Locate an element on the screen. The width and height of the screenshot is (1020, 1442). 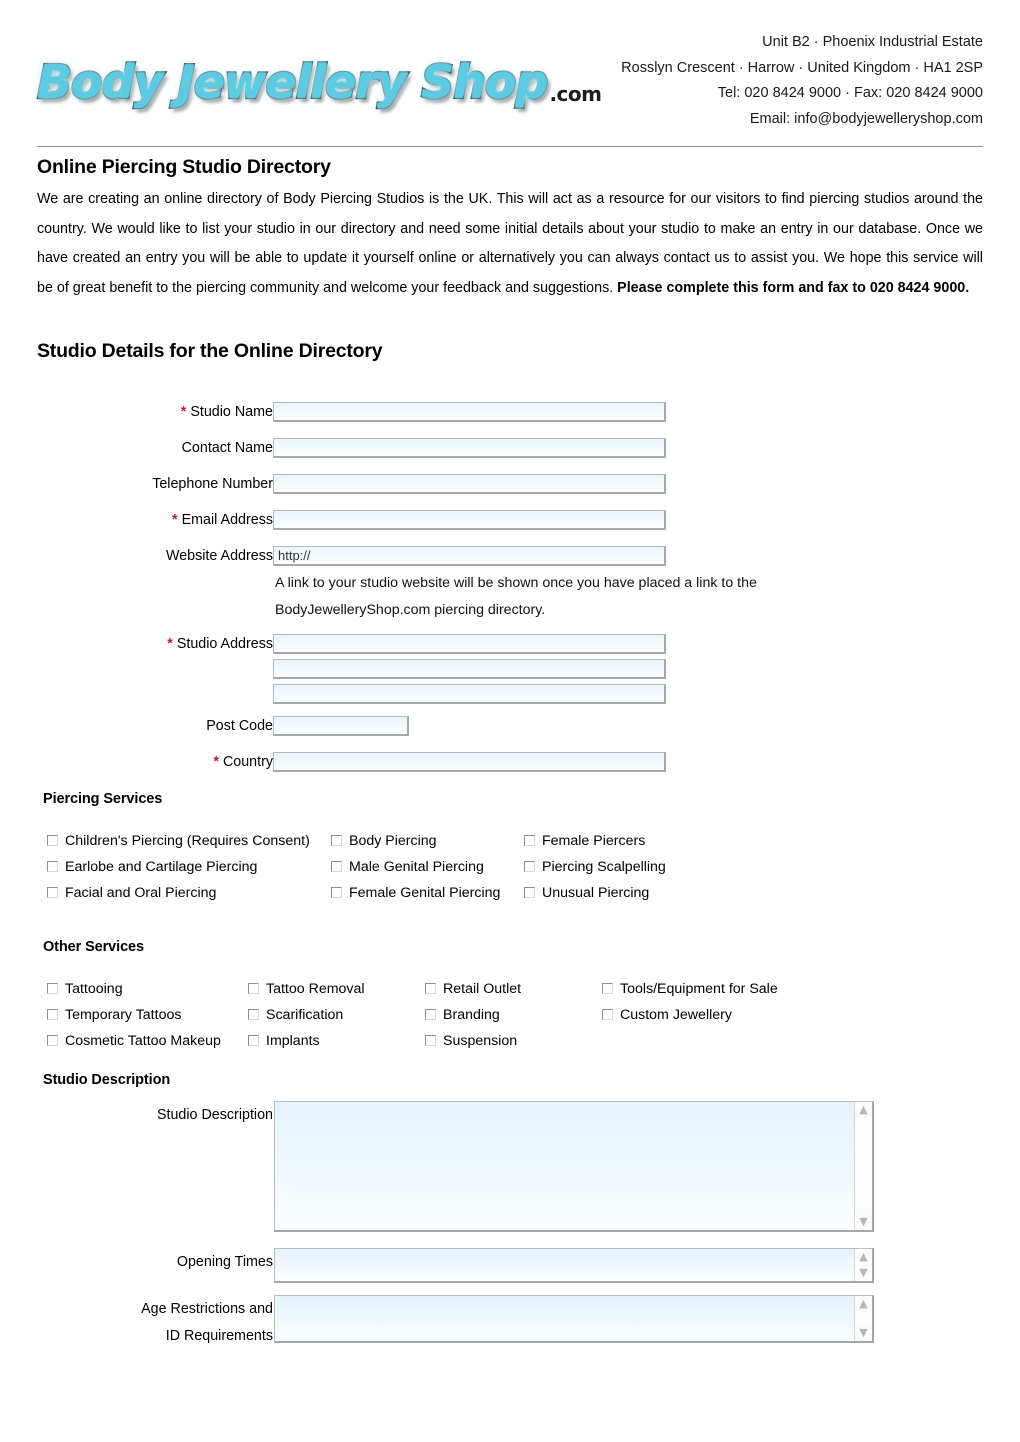
checkbox-item-piercing-scalpelling: Piercing Scalpelling is located at coordinates (595, 868).